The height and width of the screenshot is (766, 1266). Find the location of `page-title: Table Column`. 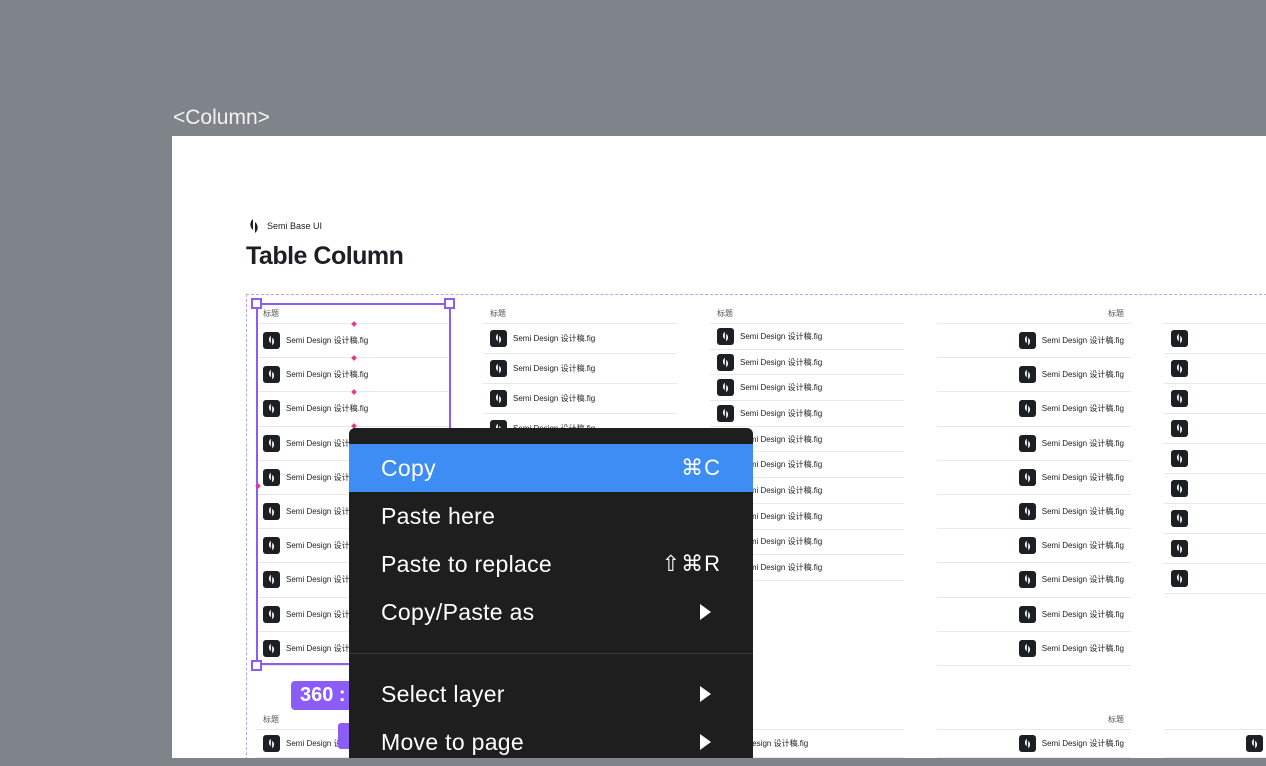

page-title: Table Column is located at coordinates (325, 256).